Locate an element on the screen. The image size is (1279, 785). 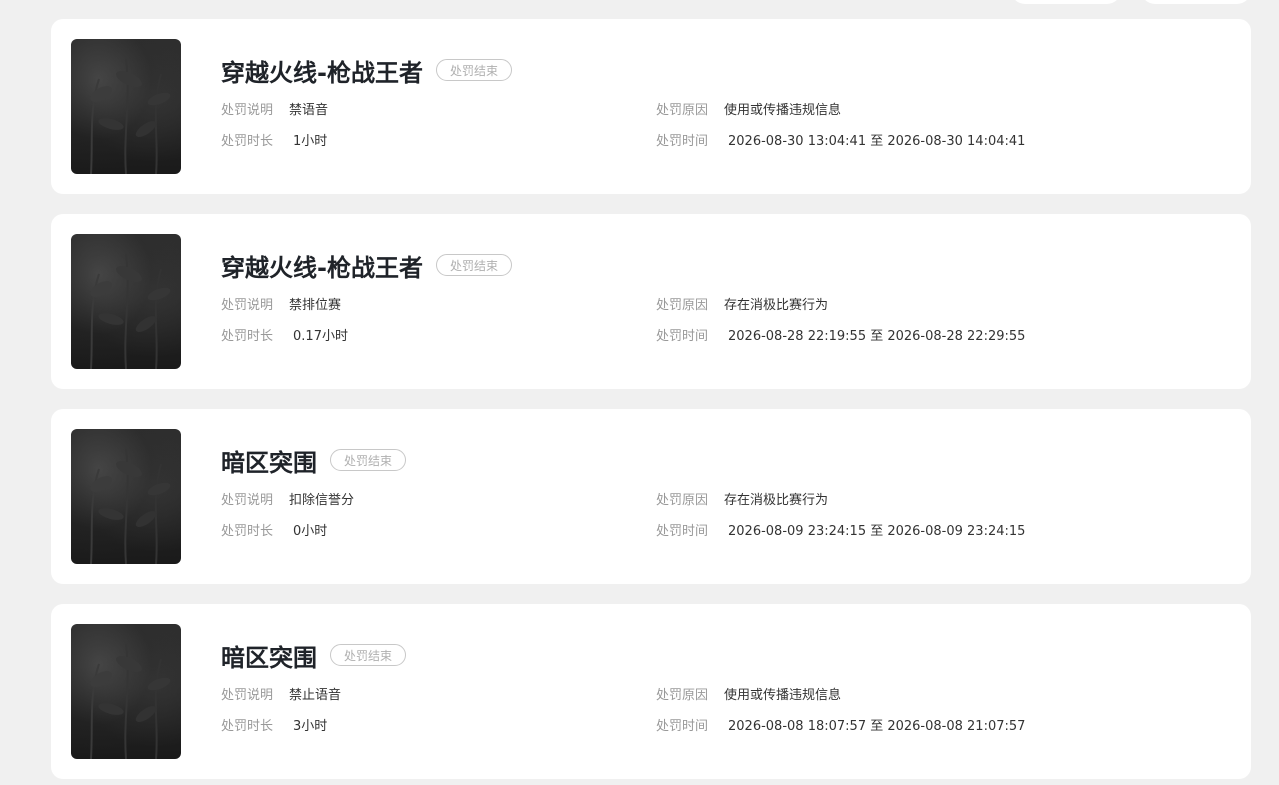
penalty-duration-value: 0.17小时 is located at coordinates (320, 336).